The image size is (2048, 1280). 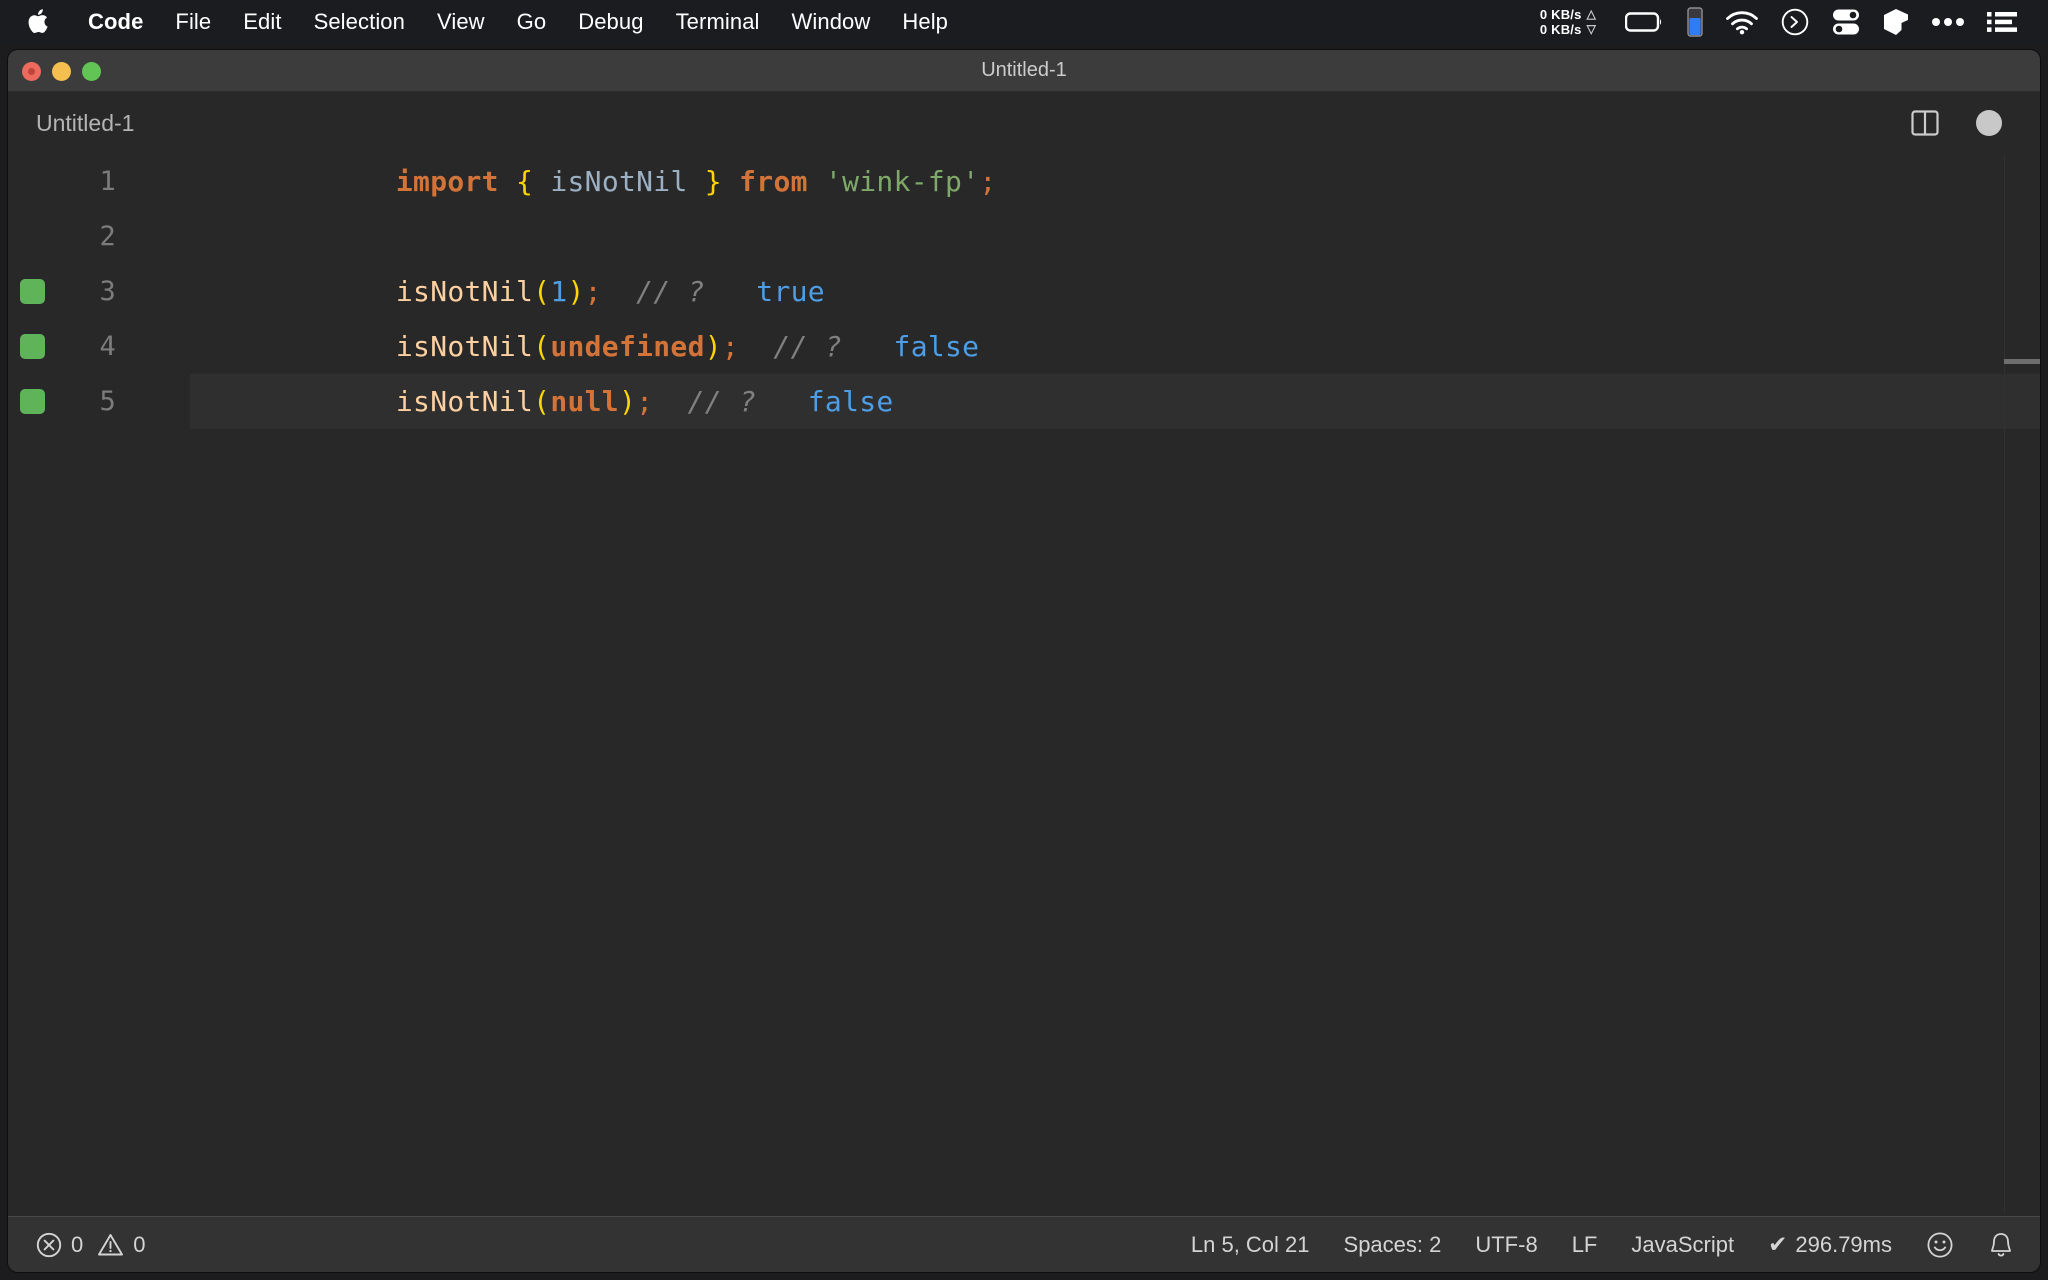 What do you see at coordinates (61, 71) in the screenshot?
I see `minimize-button` at bounding box center [61, 71].